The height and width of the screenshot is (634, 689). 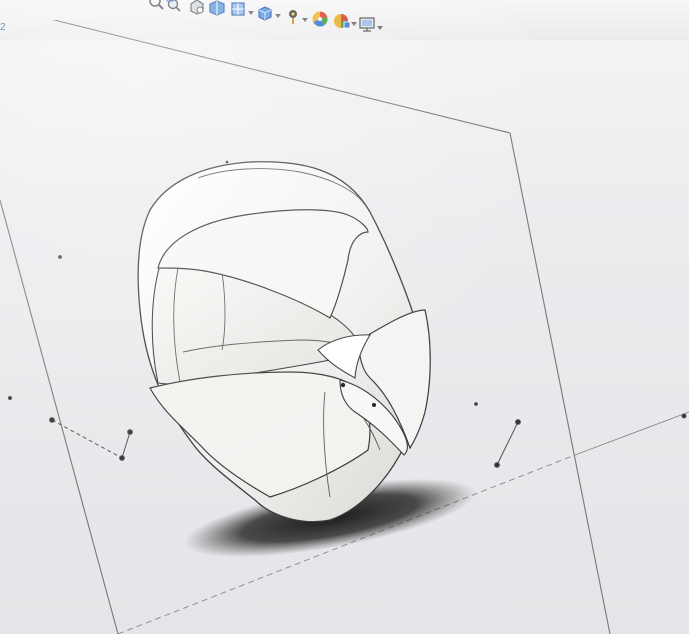 I want to click on sketch-dimension-left, so click(x=91, y=439).